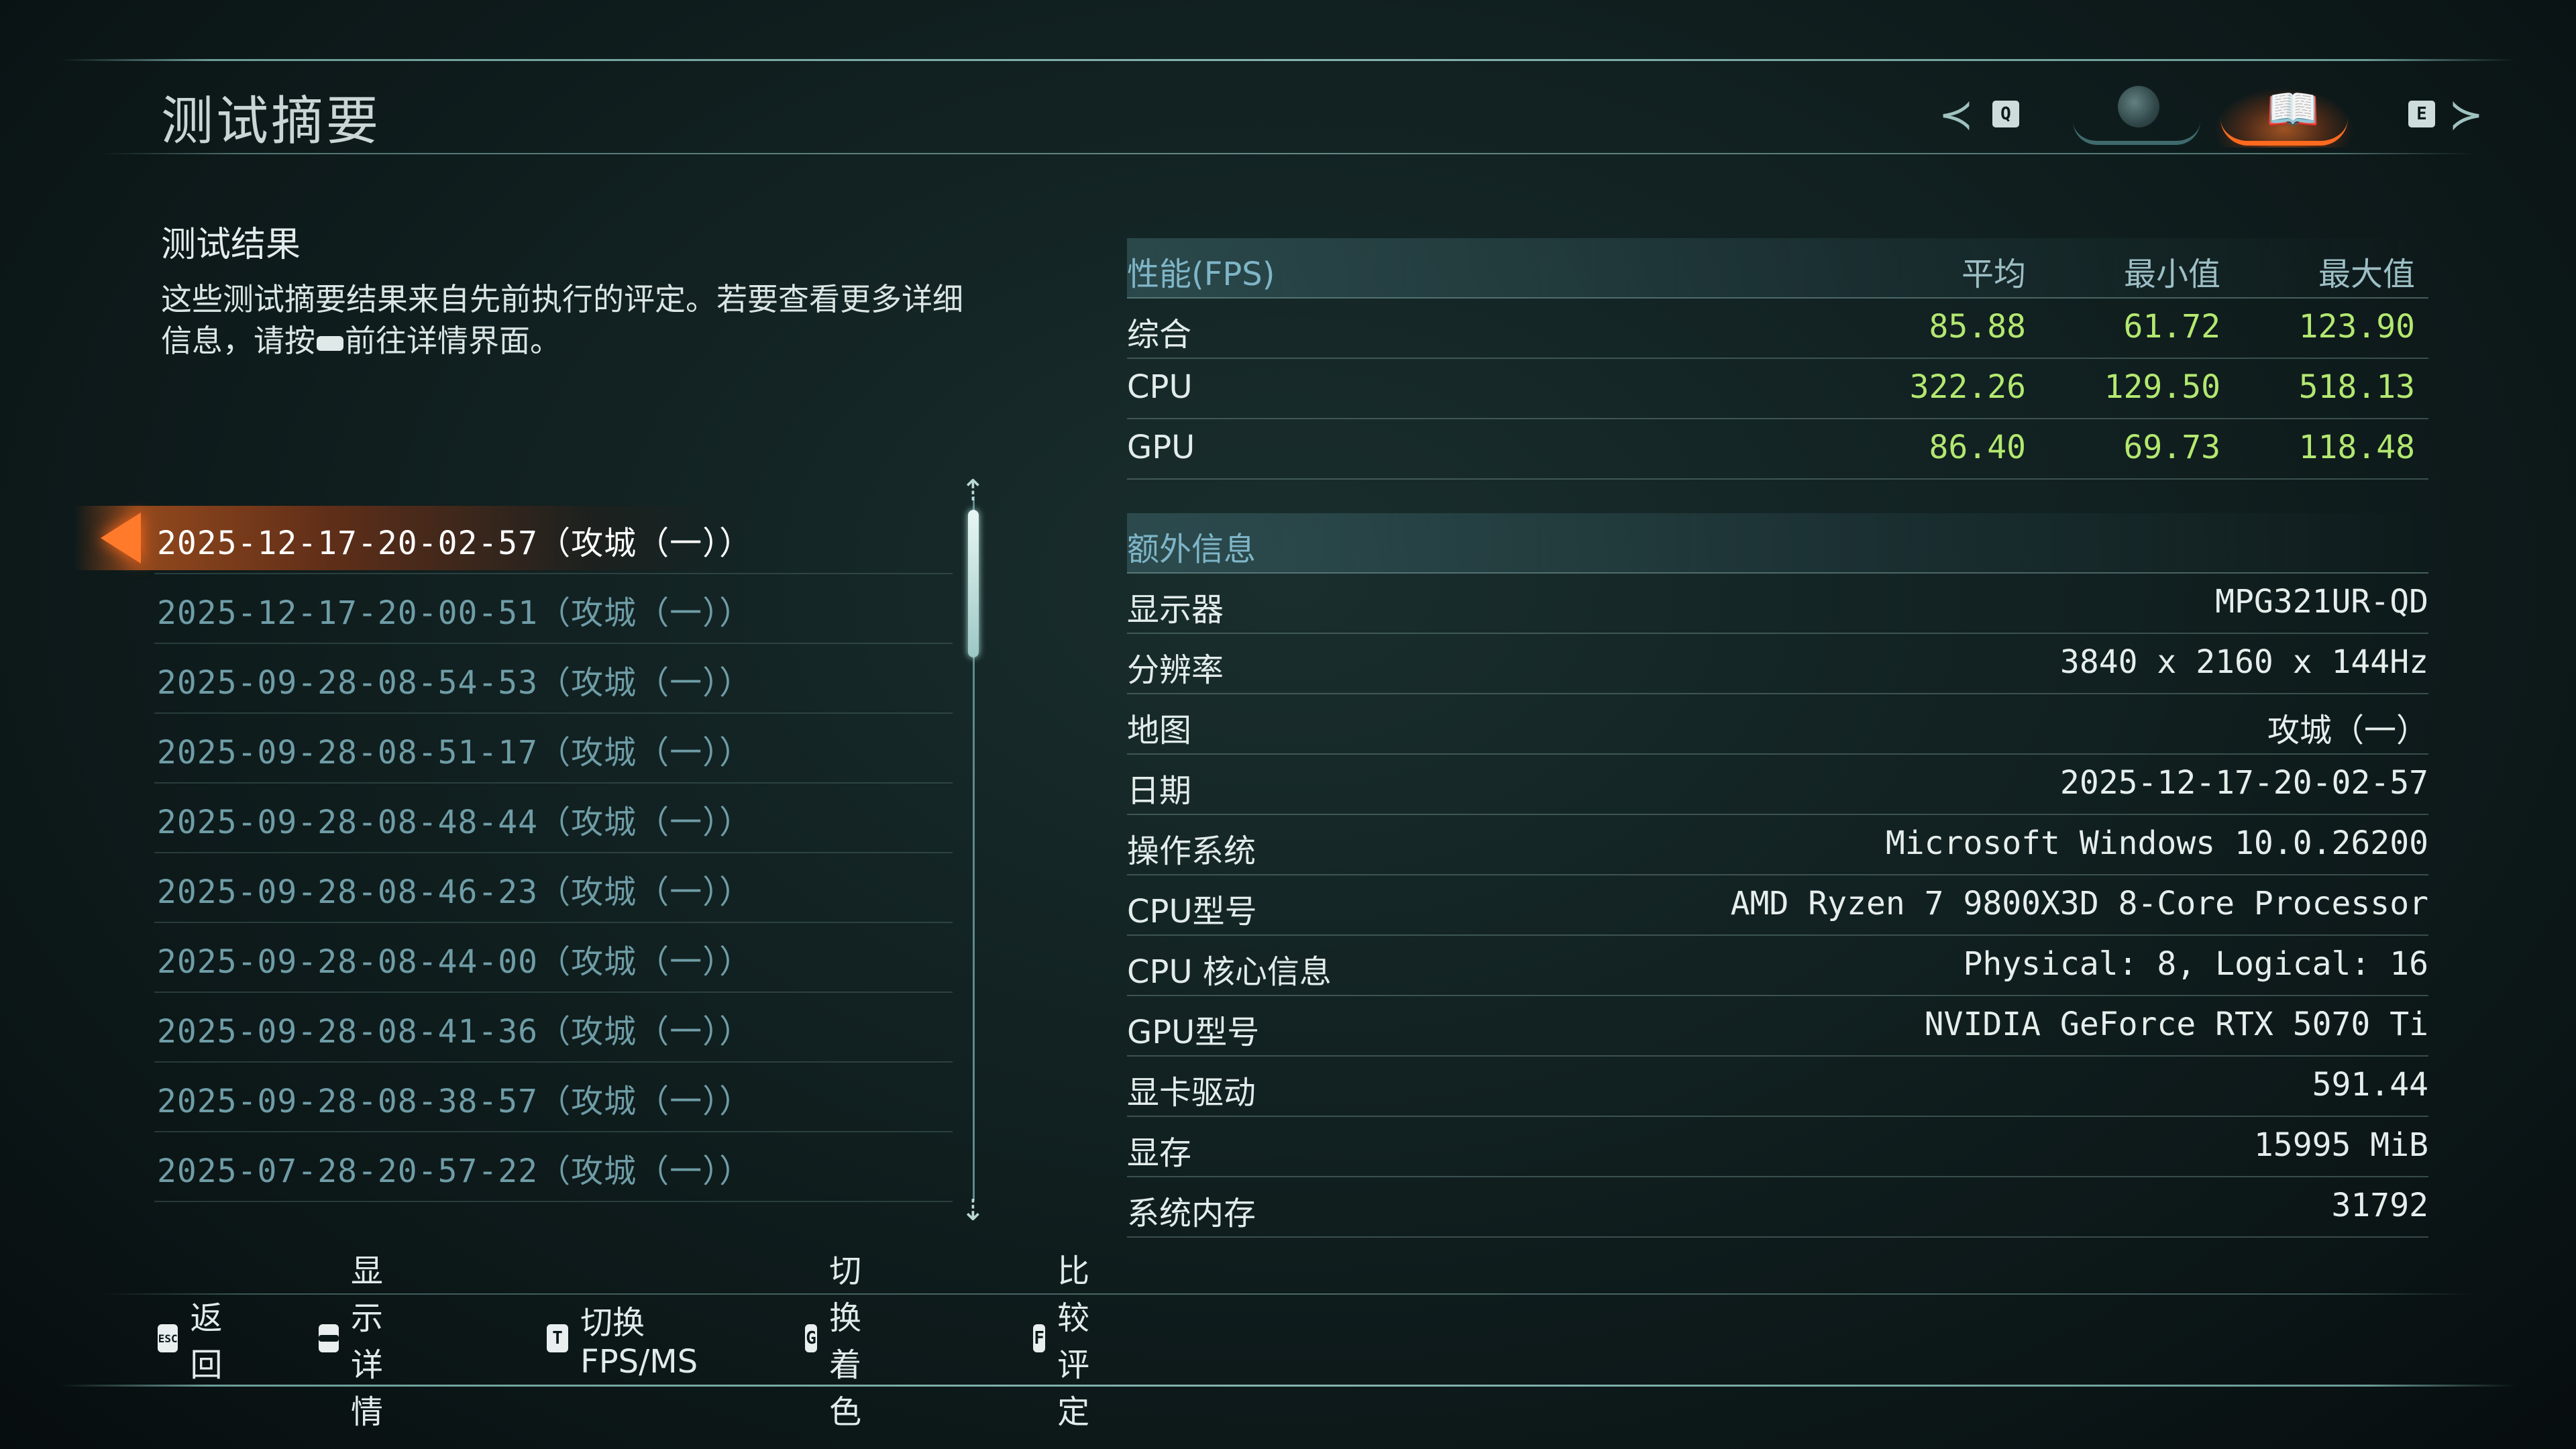 The width and height of the screenshot is (2576, 1449). Describe the element at coordinates (627, 1342) in the screenshot. I see `toggle-fps-ms-button: T 切换FPS/MS` at that location.